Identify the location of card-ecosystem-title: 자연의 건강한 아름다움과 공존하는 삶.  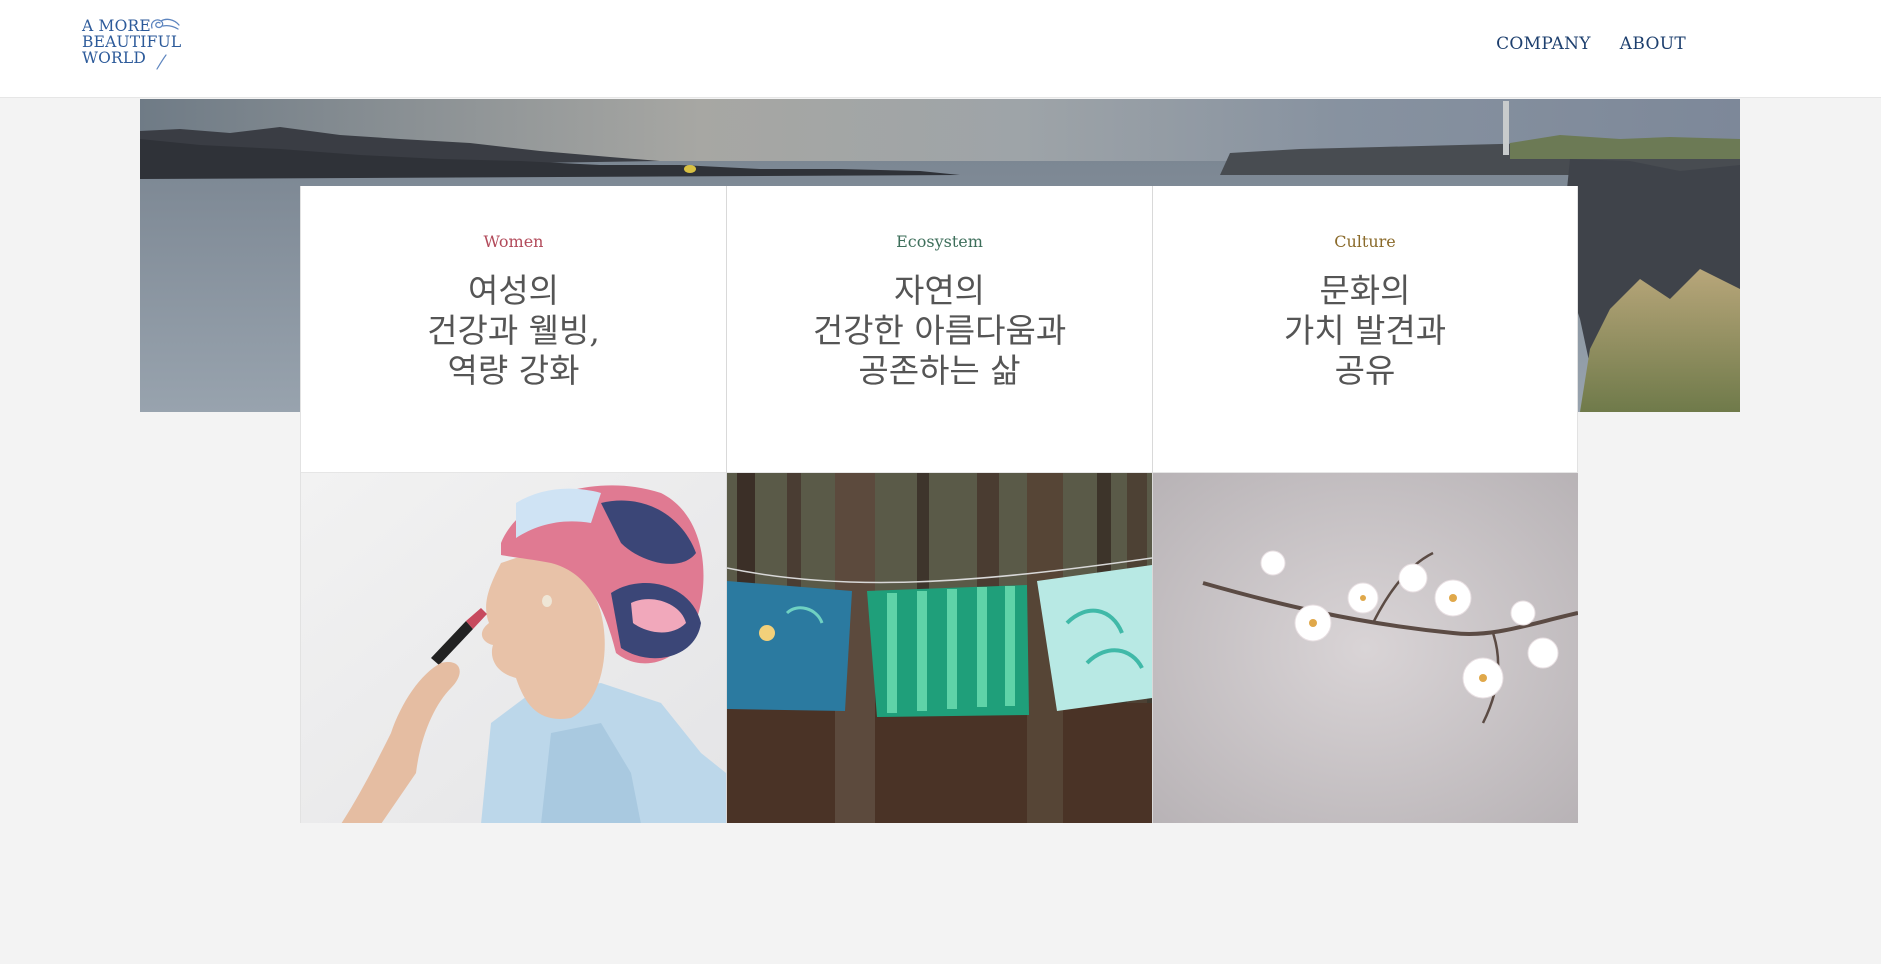
(939, 331).